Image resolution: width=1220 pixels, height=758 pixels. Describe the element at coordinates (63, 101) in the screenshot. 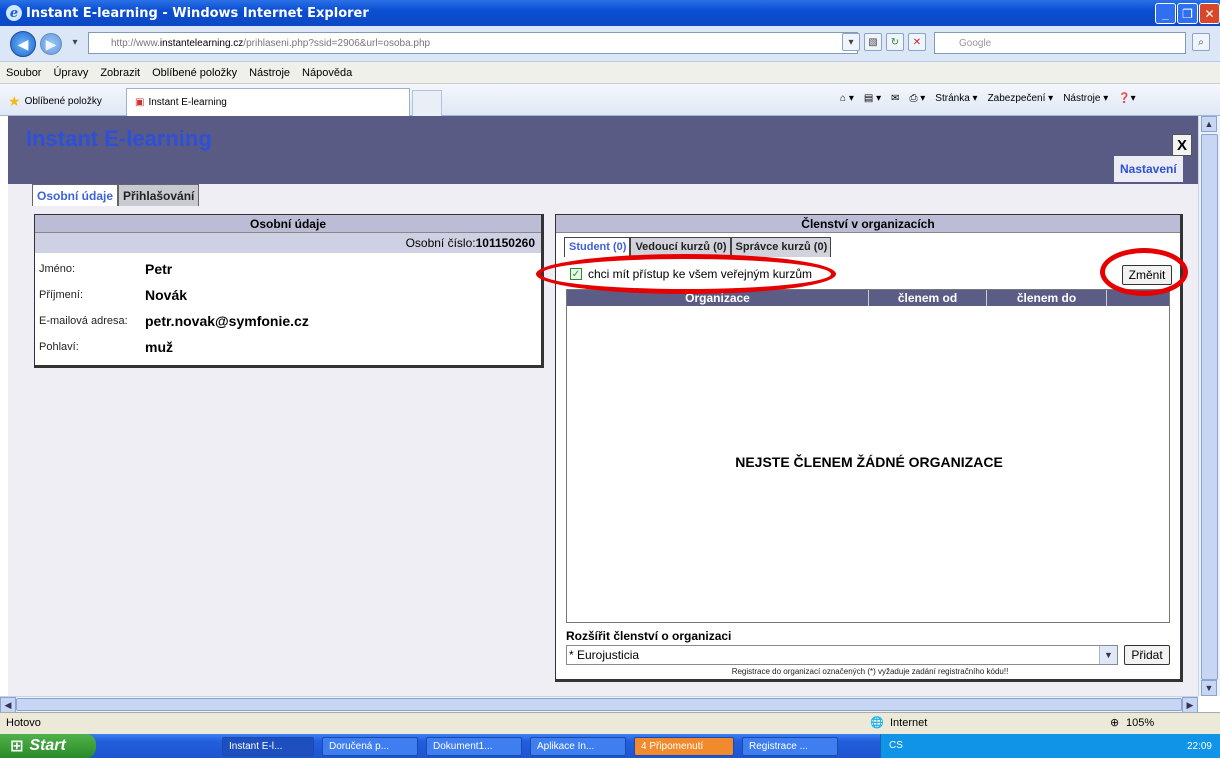

I see `favorites-label: Oblíbené položky` at that location.